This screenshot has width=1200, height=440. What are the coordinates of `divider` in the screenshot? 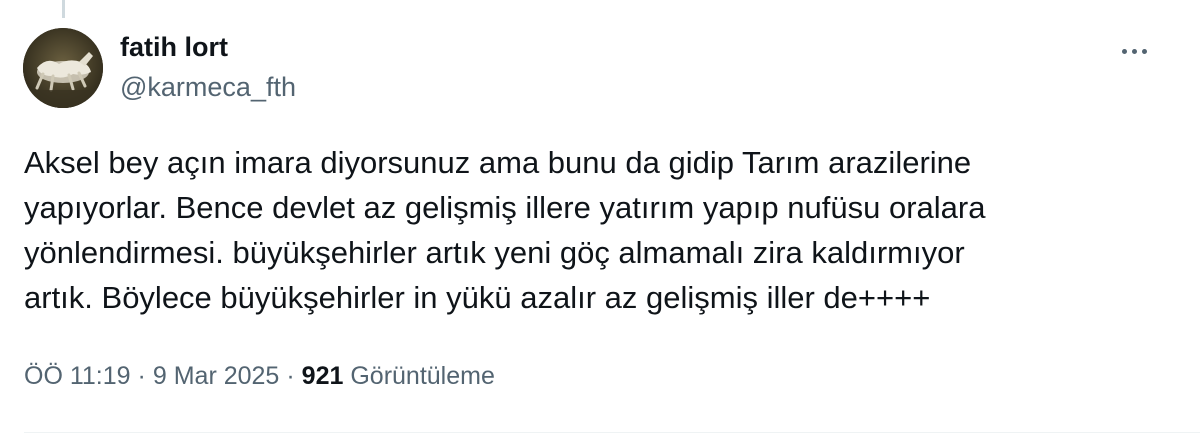 It's located at (612, 432).